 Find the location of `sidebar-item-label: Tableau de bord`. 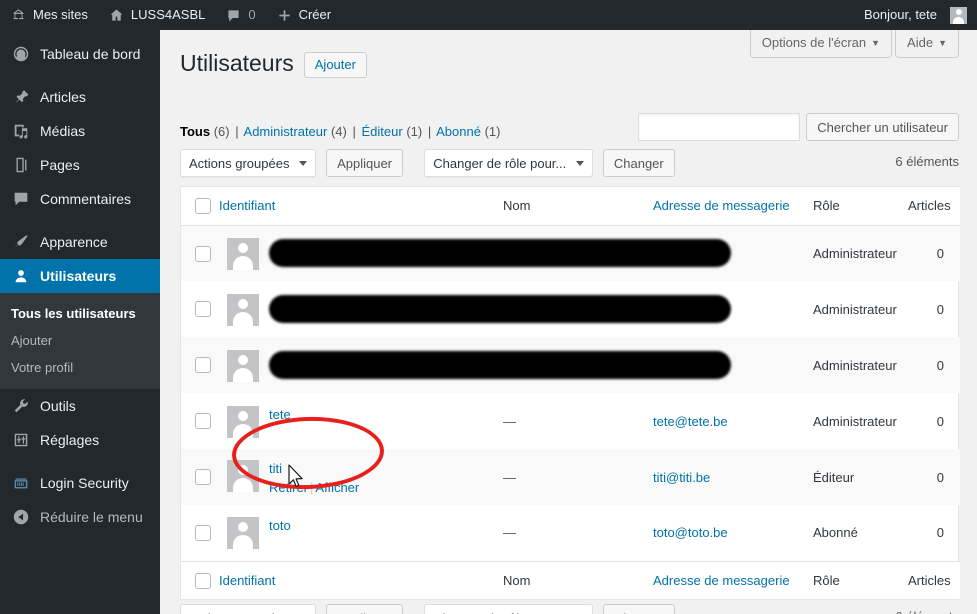

sidebar-item-label: Tableau de bord is located at coordinates (90, 54).